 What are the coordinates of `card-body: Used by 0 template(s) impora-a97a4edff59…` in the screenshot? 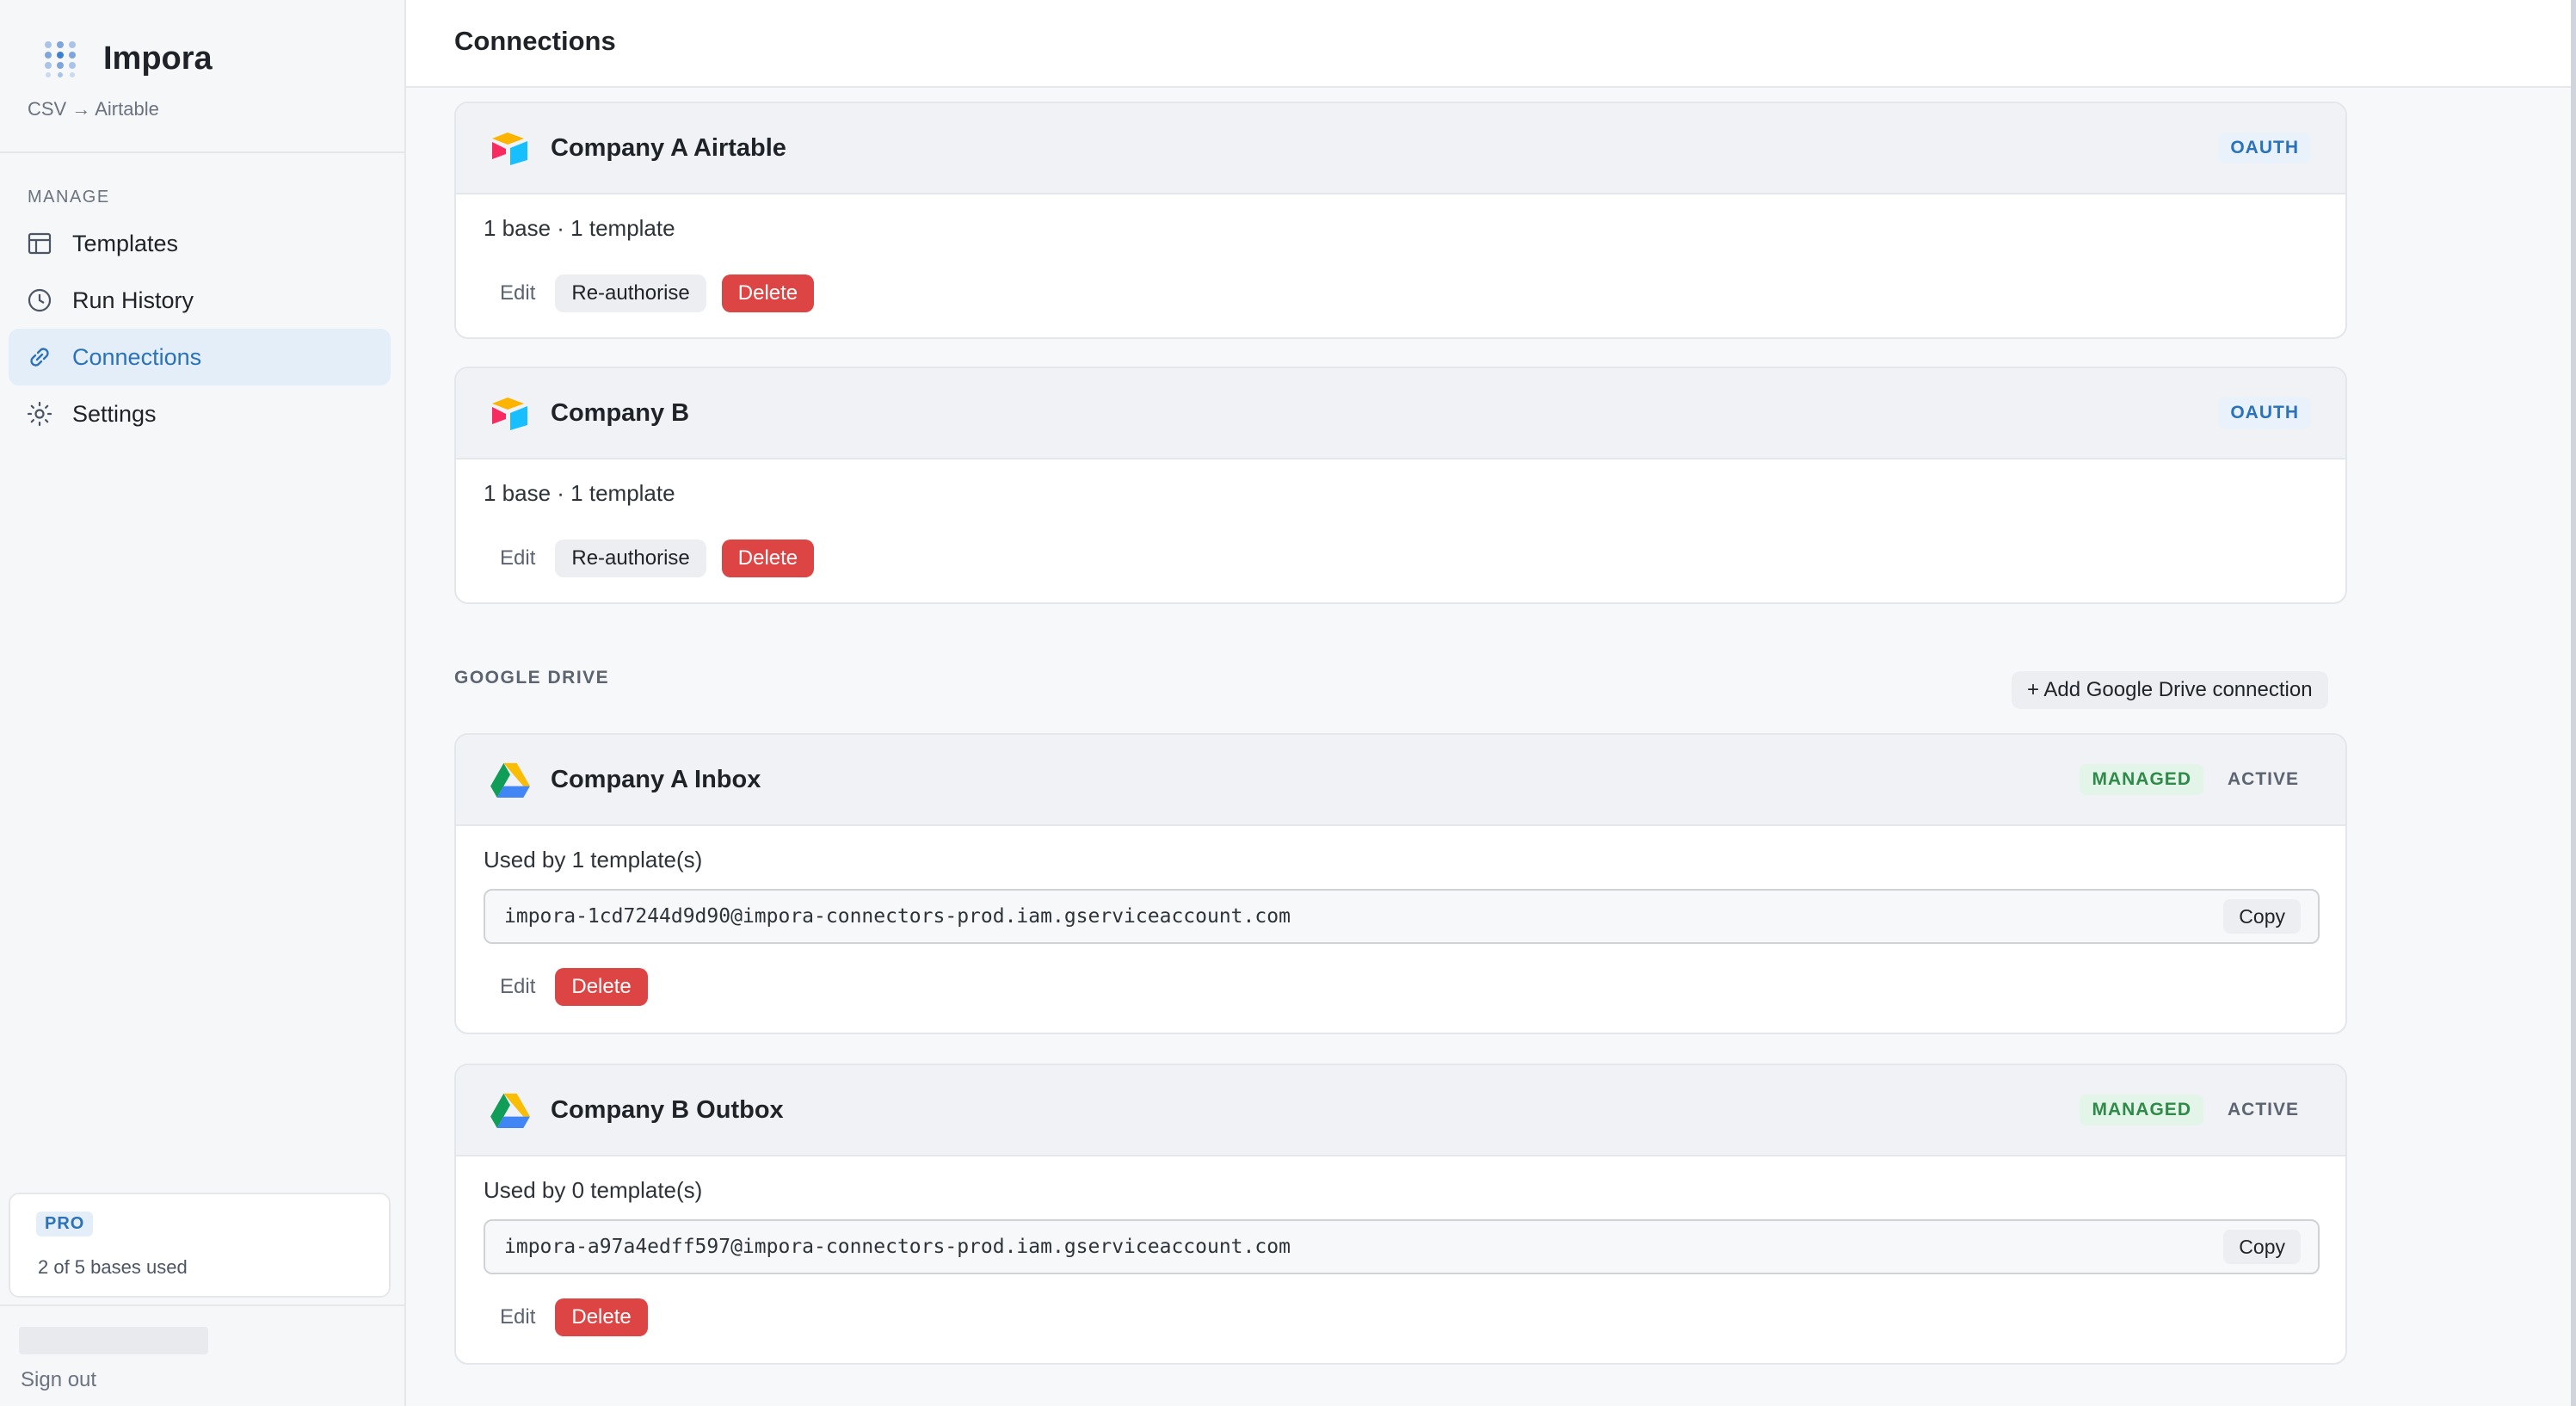 It's located at (1400, 1246).